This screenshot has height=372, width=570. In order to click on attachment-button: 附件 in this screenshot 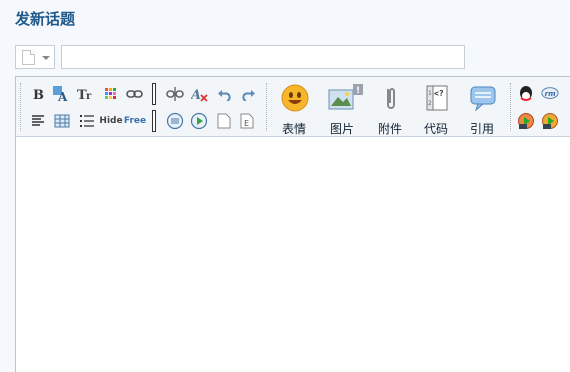, I will do `click(390, 108)`.